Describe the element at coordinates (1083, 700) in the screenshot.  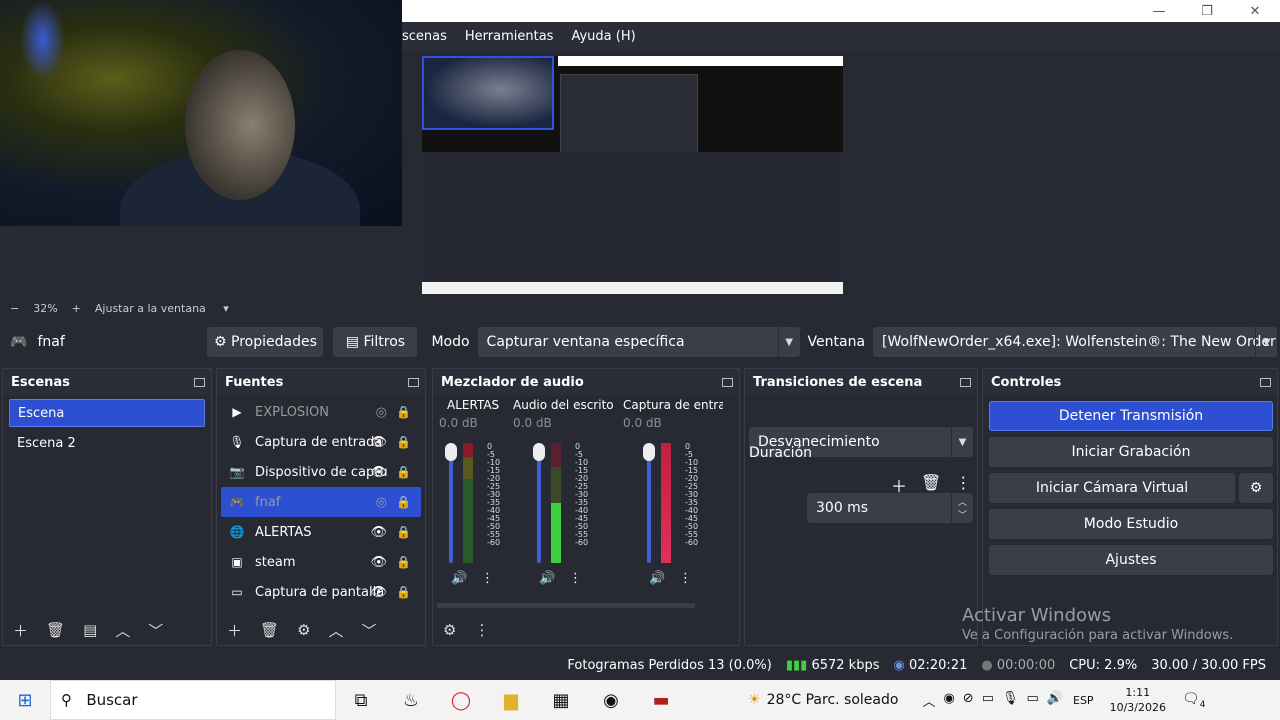
I see `language: ESP` at that location.